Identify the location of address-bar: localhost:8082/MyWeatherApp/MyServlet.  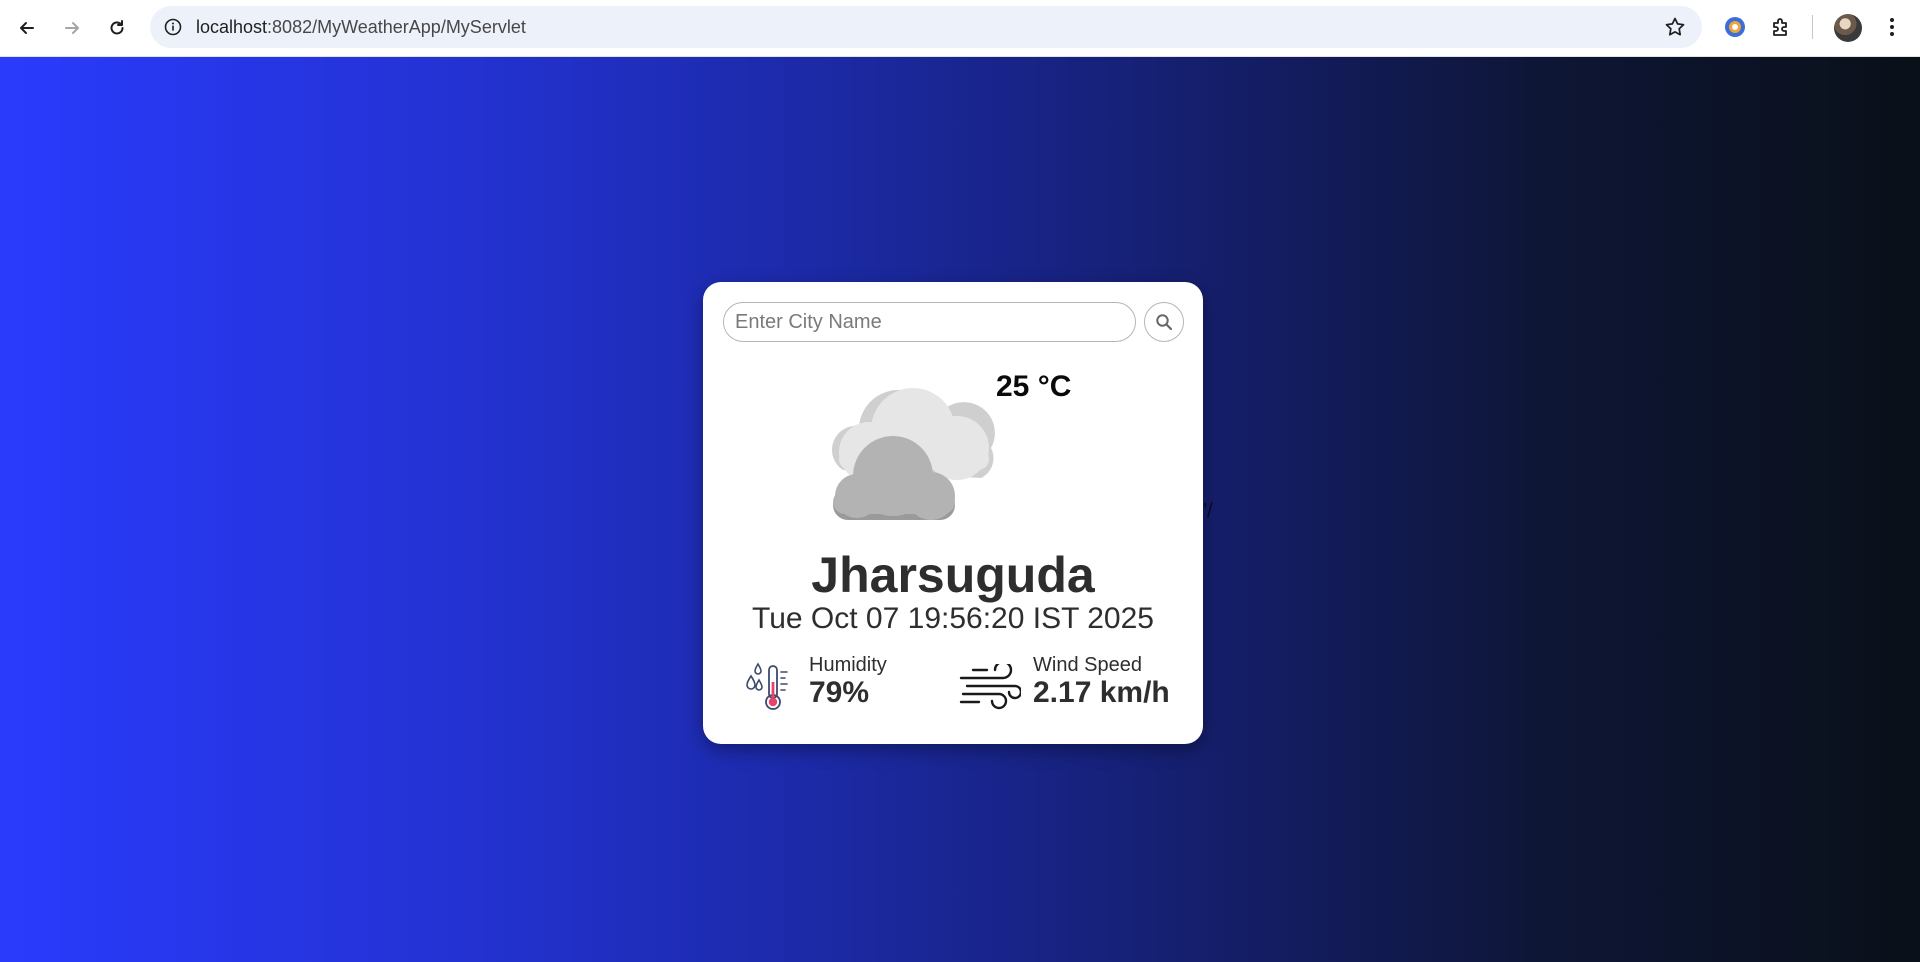
(926, 27).